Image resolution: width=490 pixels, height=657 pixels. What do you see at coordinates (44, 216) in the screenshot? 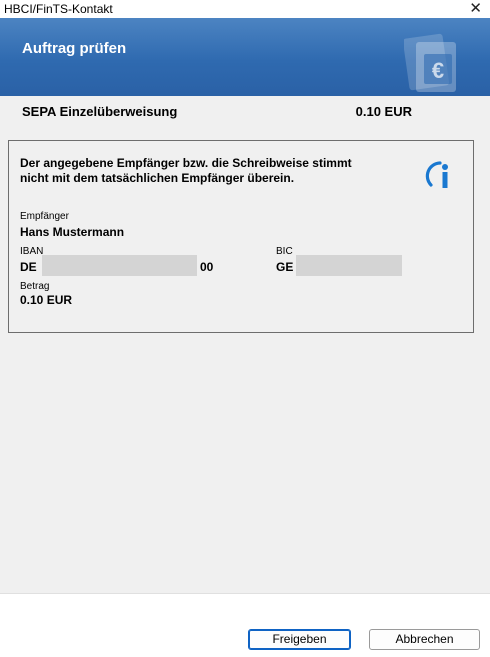
I see `recipient-label: Empfänger` at bounding box center [44, 216].